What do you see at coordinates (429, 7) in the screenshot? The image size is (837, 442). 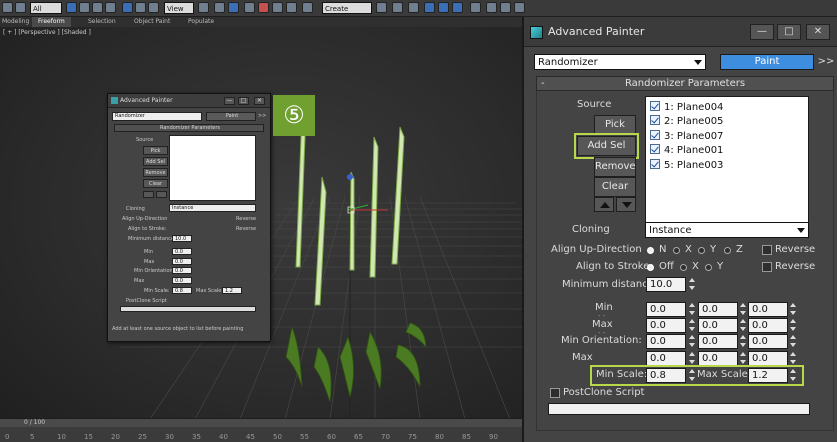 I see `graphite-tools-icon` at bounding box center [429, 7].